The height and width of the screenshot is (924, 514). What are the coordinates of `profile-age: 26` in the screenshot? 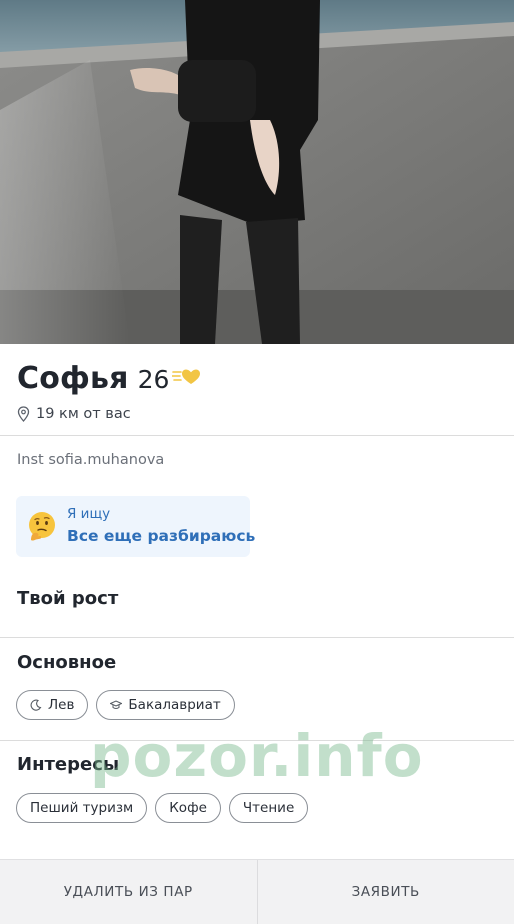 It's located at (153, 379).